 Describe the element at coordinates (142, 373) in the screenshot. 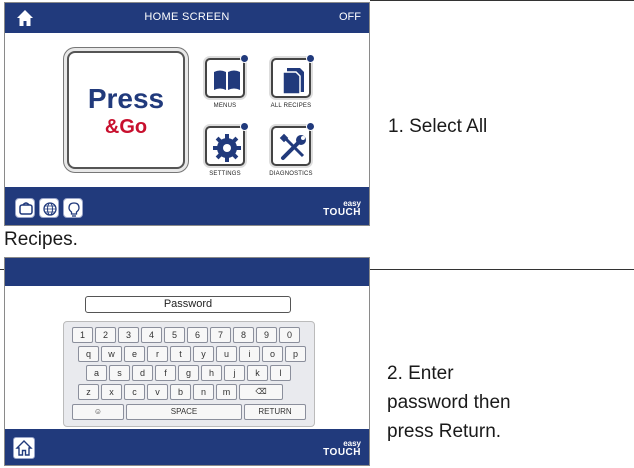

I see `key: d` at that location.